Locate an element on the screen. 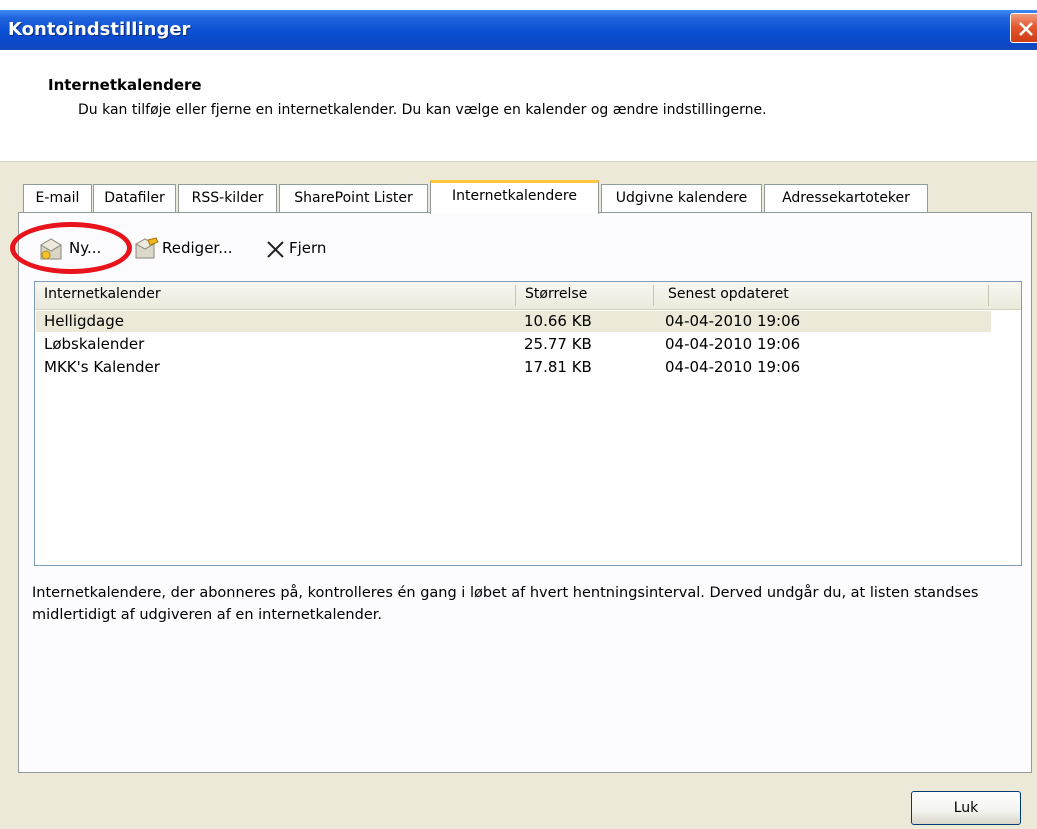 This screenshot has height=829, width=1037. edit-calendar-icon is located at coordinates (146, 248).